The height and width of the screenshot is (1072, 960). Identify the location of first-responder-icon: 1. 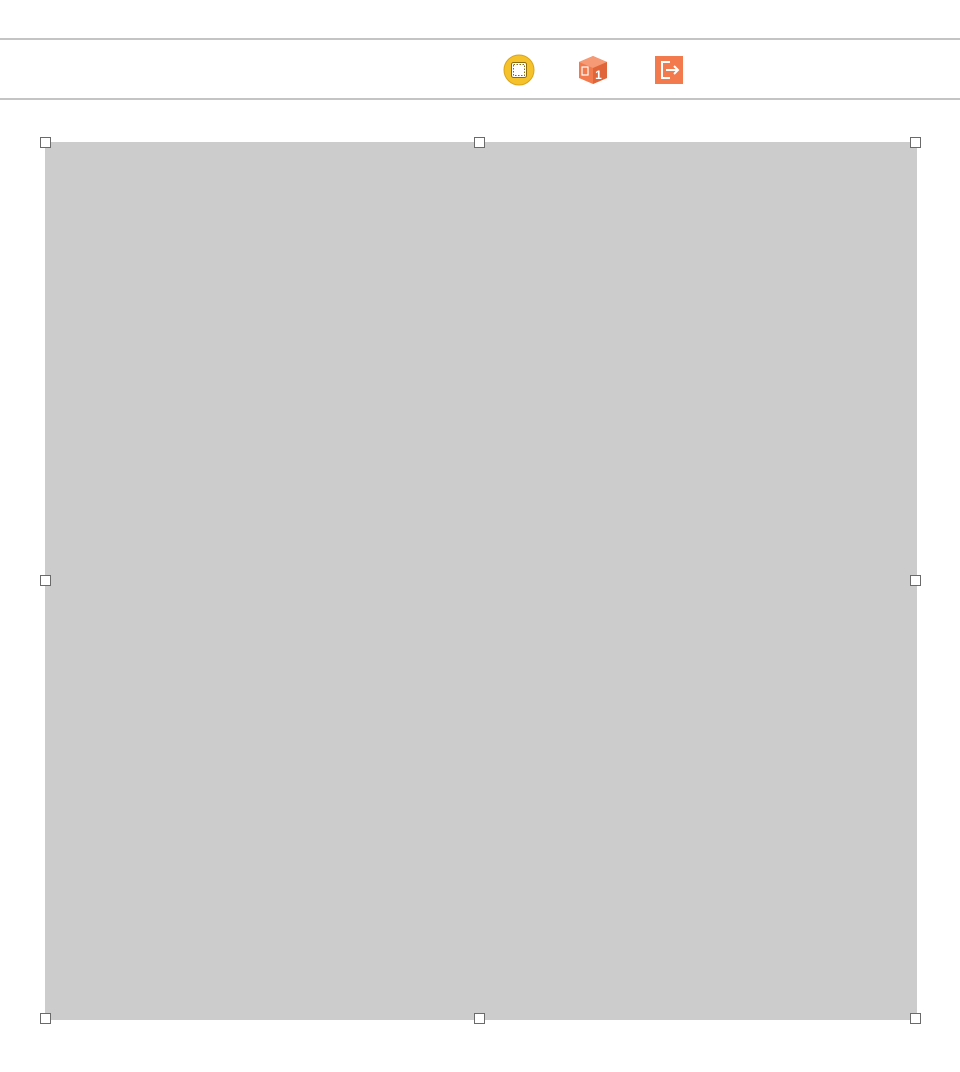
(593, 70).